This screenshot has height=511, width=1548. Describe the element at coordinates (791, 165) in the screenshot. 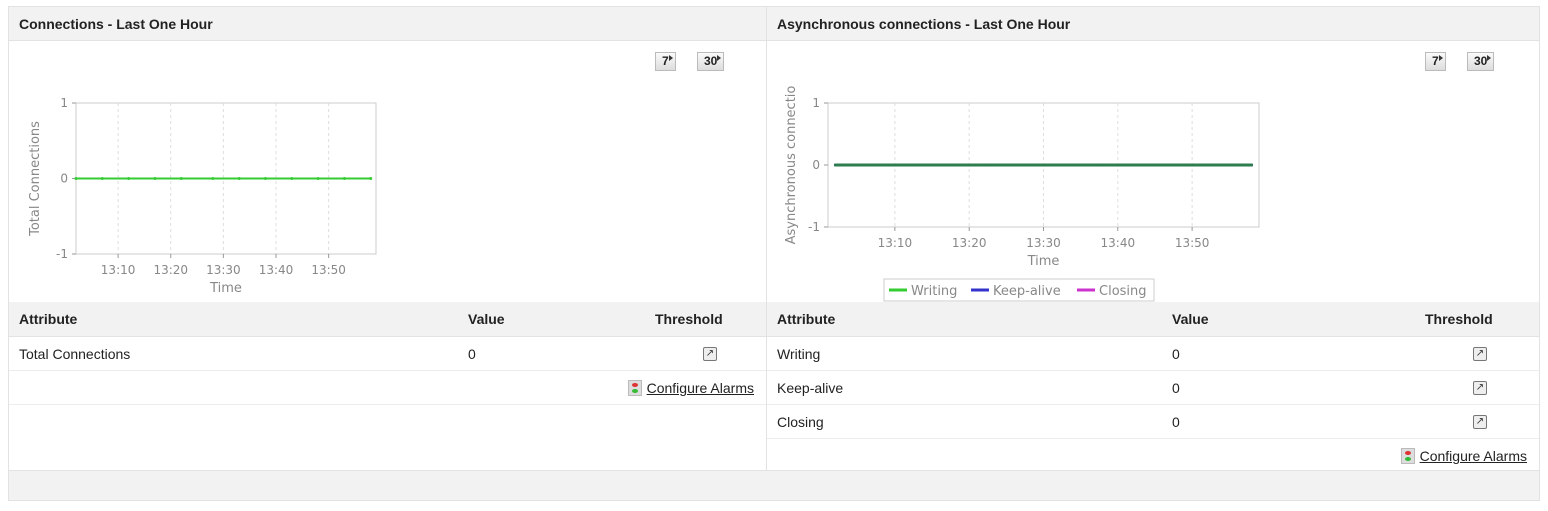

I see `y-axis-label: Asynchronous connectio` at that location.